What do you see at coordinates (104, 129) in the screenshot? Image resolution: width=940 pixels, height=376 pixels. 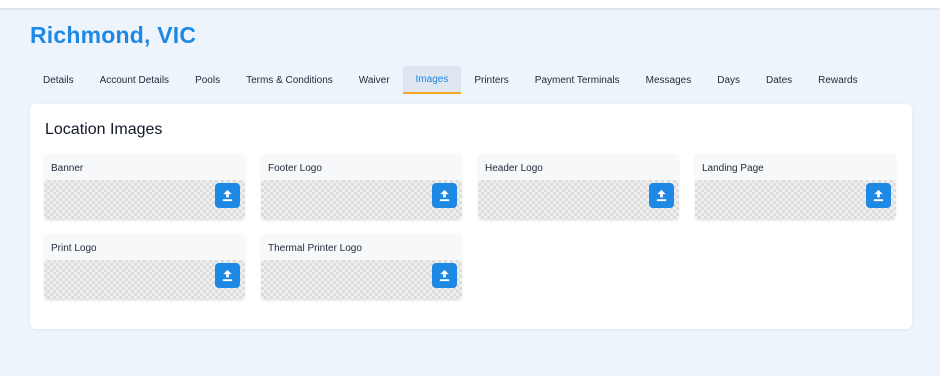 I see `section-title: Location Images` at bounding box center [104, 129].